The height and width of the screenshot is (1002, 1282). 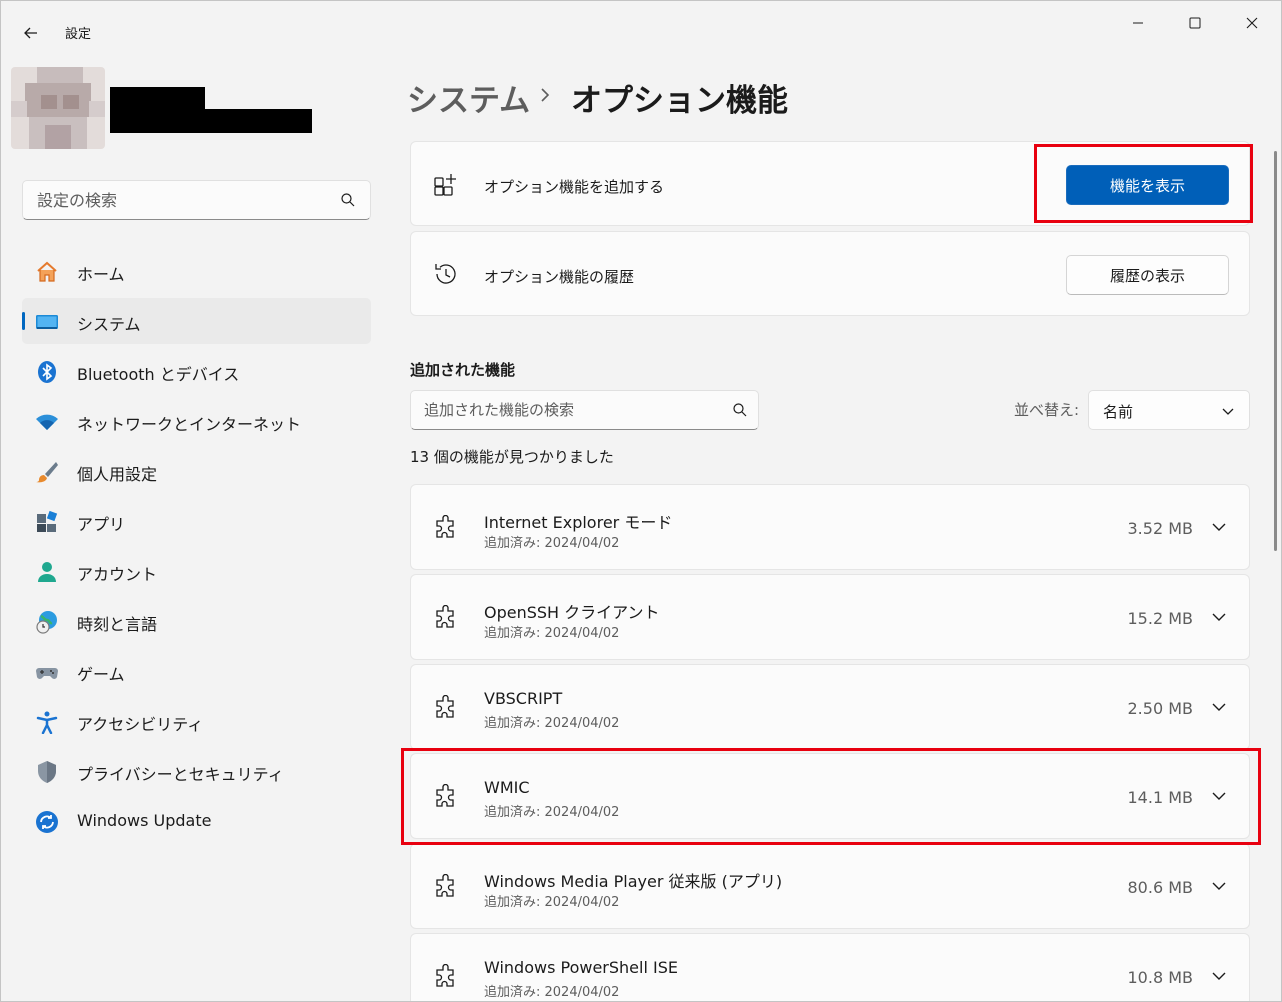 What do you see at coordinates (468, 97) in the screenshot?
I see `breadcrumb-parent: システム` at bounding box center [468, 97].